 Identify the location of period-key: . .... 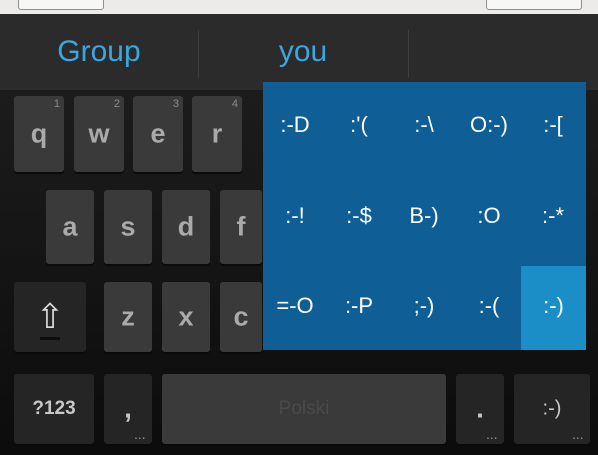
(480, 409).